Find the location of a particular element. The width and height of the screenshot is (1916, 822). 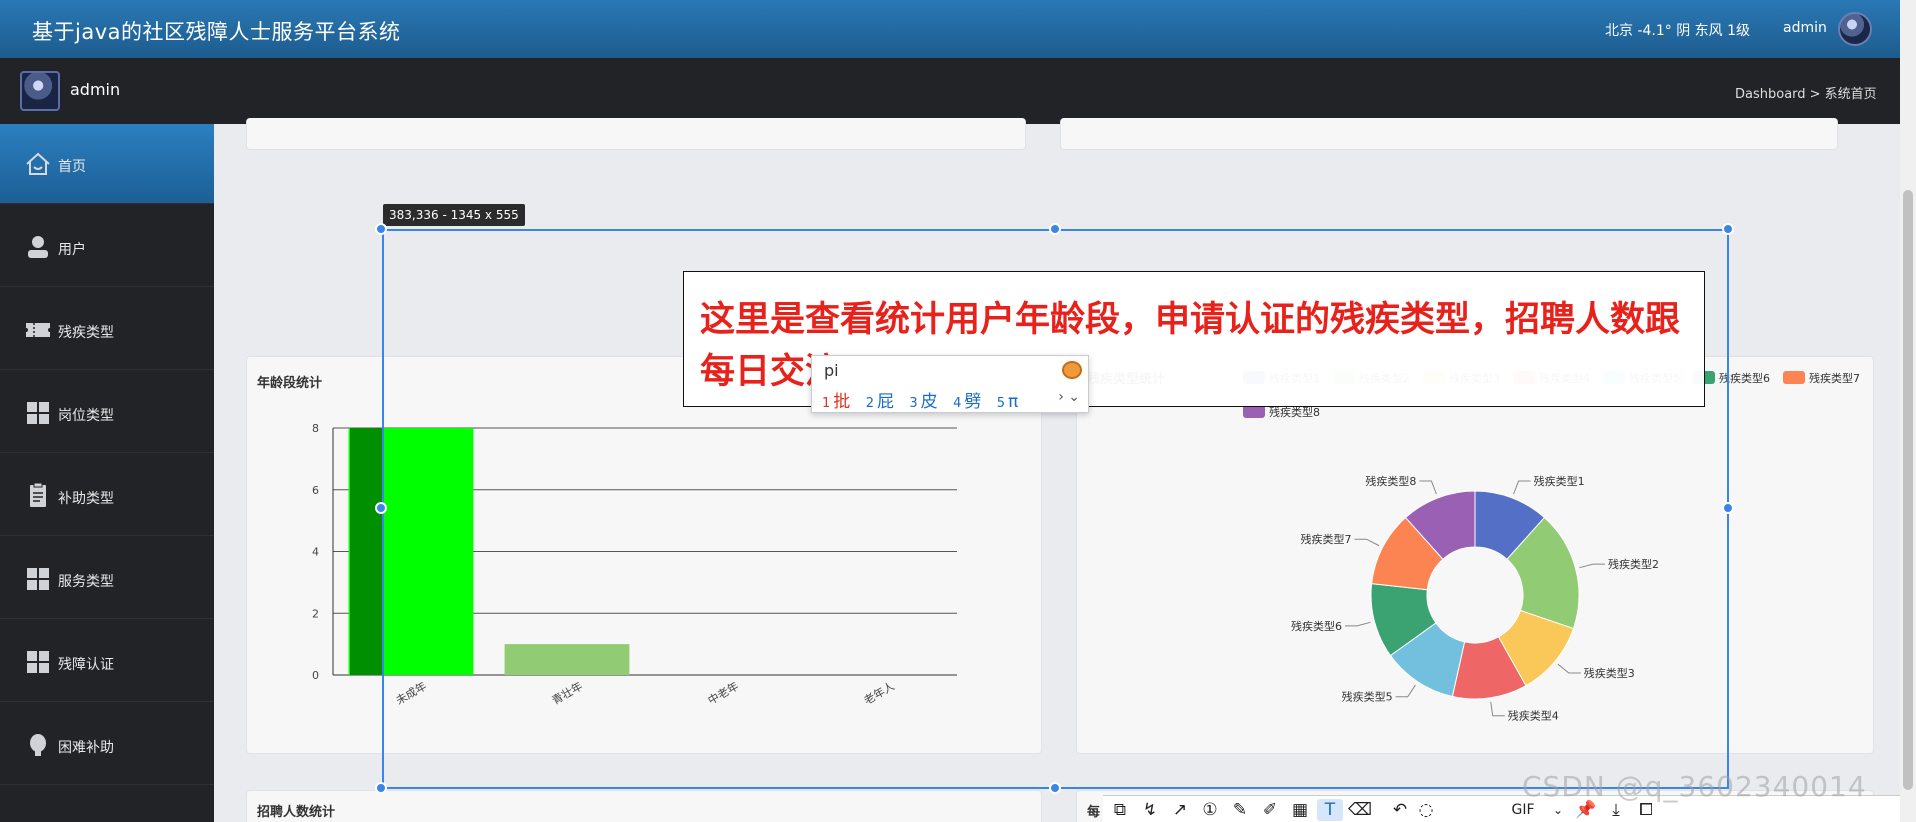

sidebar-item-home: 首页 is located at coordinates (107, 164).